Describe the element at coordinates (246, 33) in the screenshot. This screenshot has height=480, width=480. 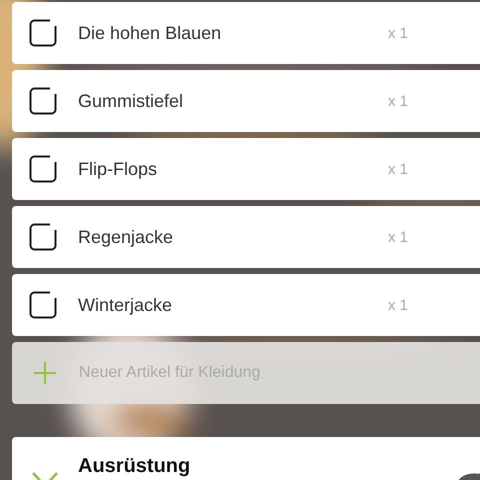
I see `item-card: Die hohen Blauen x 1` at that location.